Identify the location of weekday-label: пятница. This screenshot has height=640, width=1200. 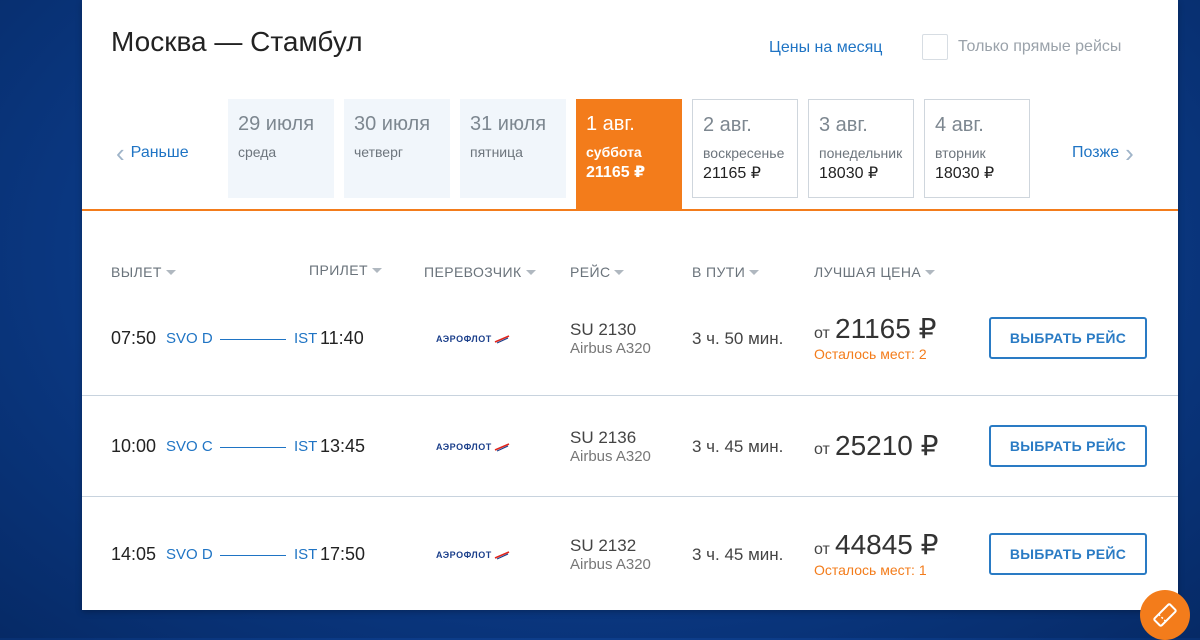
(496, 152).